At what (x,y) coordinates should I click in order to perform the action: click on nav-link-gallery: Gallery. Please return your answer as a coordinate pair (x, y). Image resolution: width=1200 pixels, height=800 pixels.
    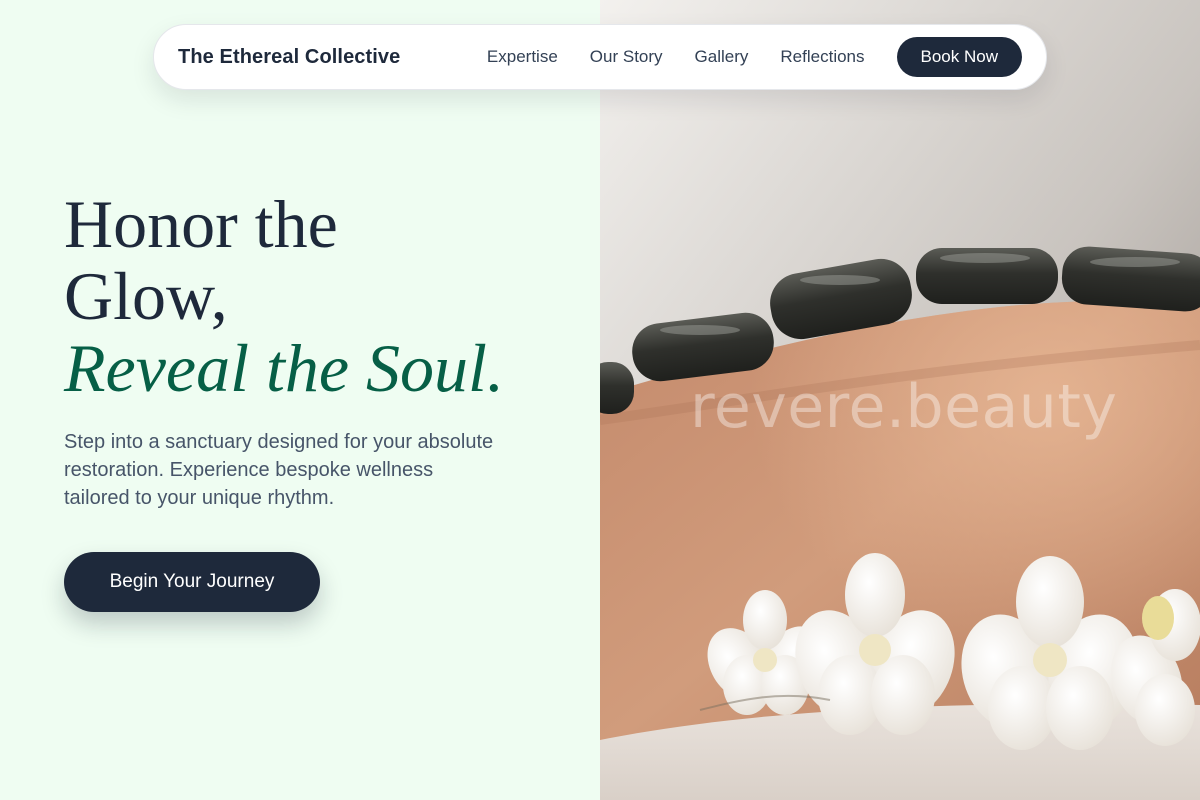
    Looking at the image, I should click on (722, 57).